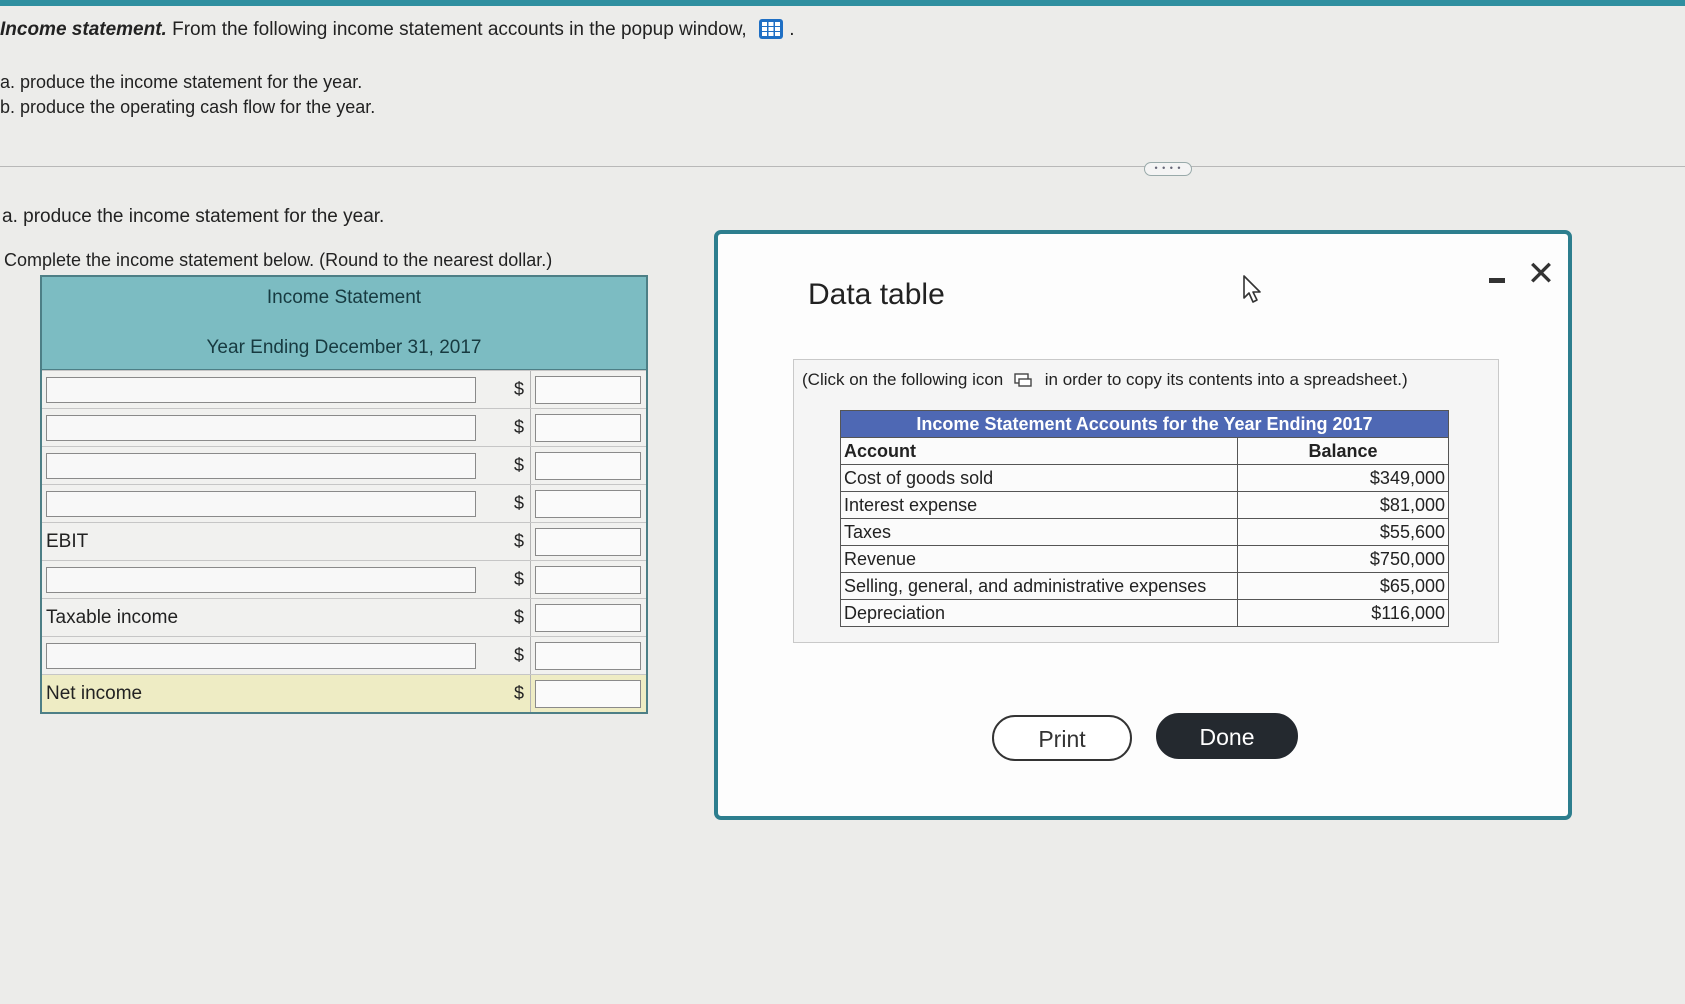  Describe the element at coordinates (1343, 613) in the screenshot. I see `account-balance: $116,000` at that location.